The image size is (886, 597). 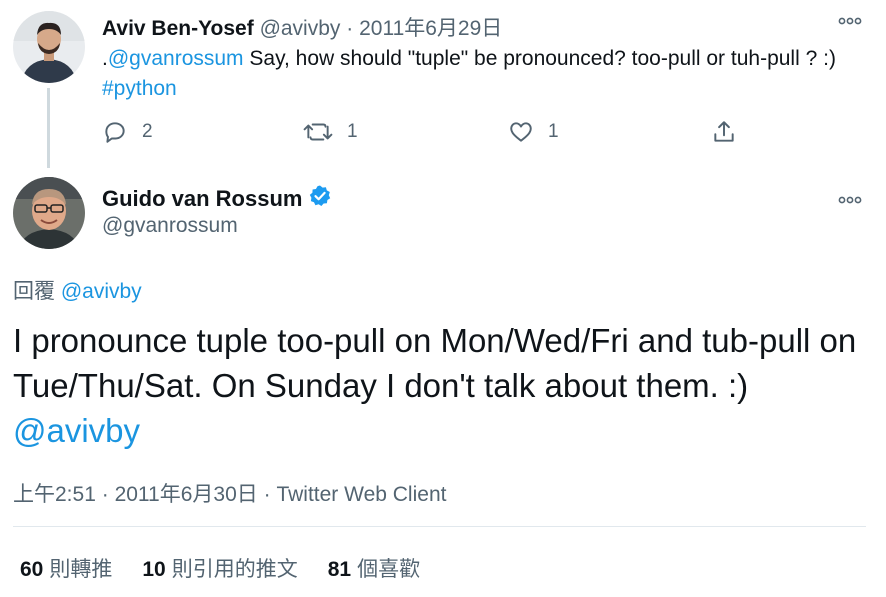 I want to click on replying-to: 回覆 @avivby, so click(x=77, y=290).